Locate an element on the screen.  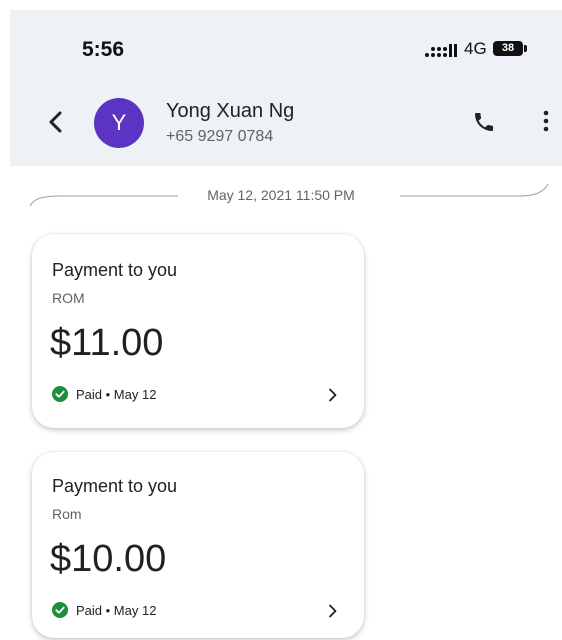
date-divider: May 12, 2021 11:50 PM is located at coordinates (281, 195).